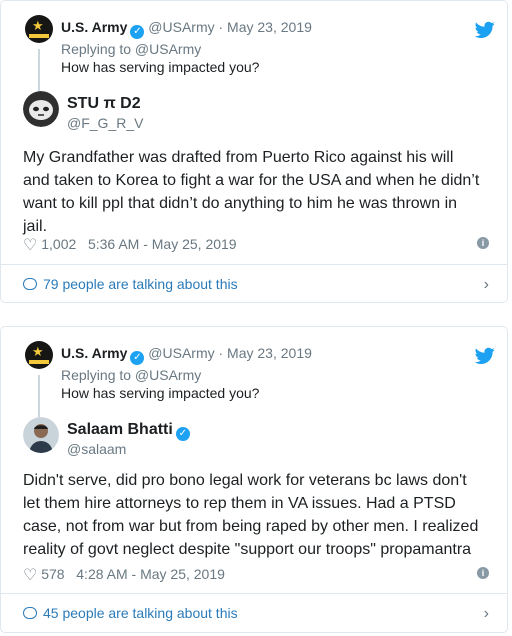  Describe the element at coordinates (120, 429) in the screenshot. I see `reply-author-name-text: Salaam Bhatti` at that location.